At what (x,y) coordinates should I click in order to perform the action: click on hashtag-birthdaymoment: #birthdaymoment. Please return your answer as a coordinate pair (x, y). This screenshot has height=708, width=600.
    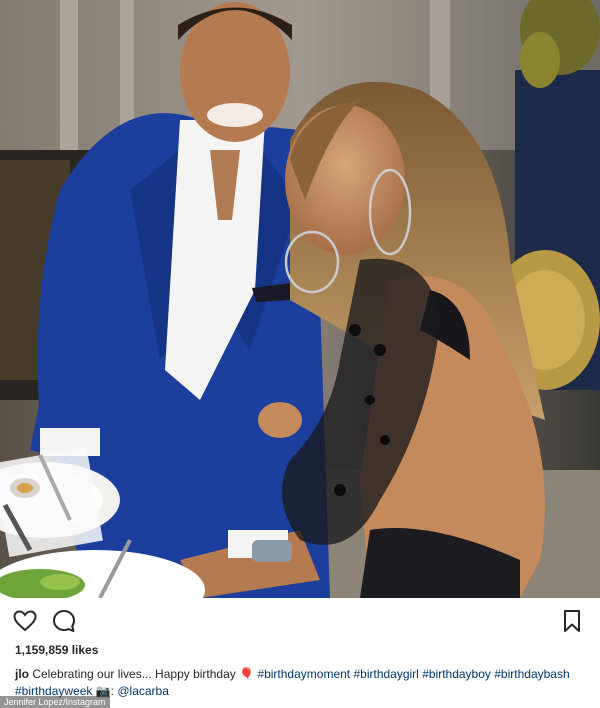
    Looking at the image, I should click on (303, 674).